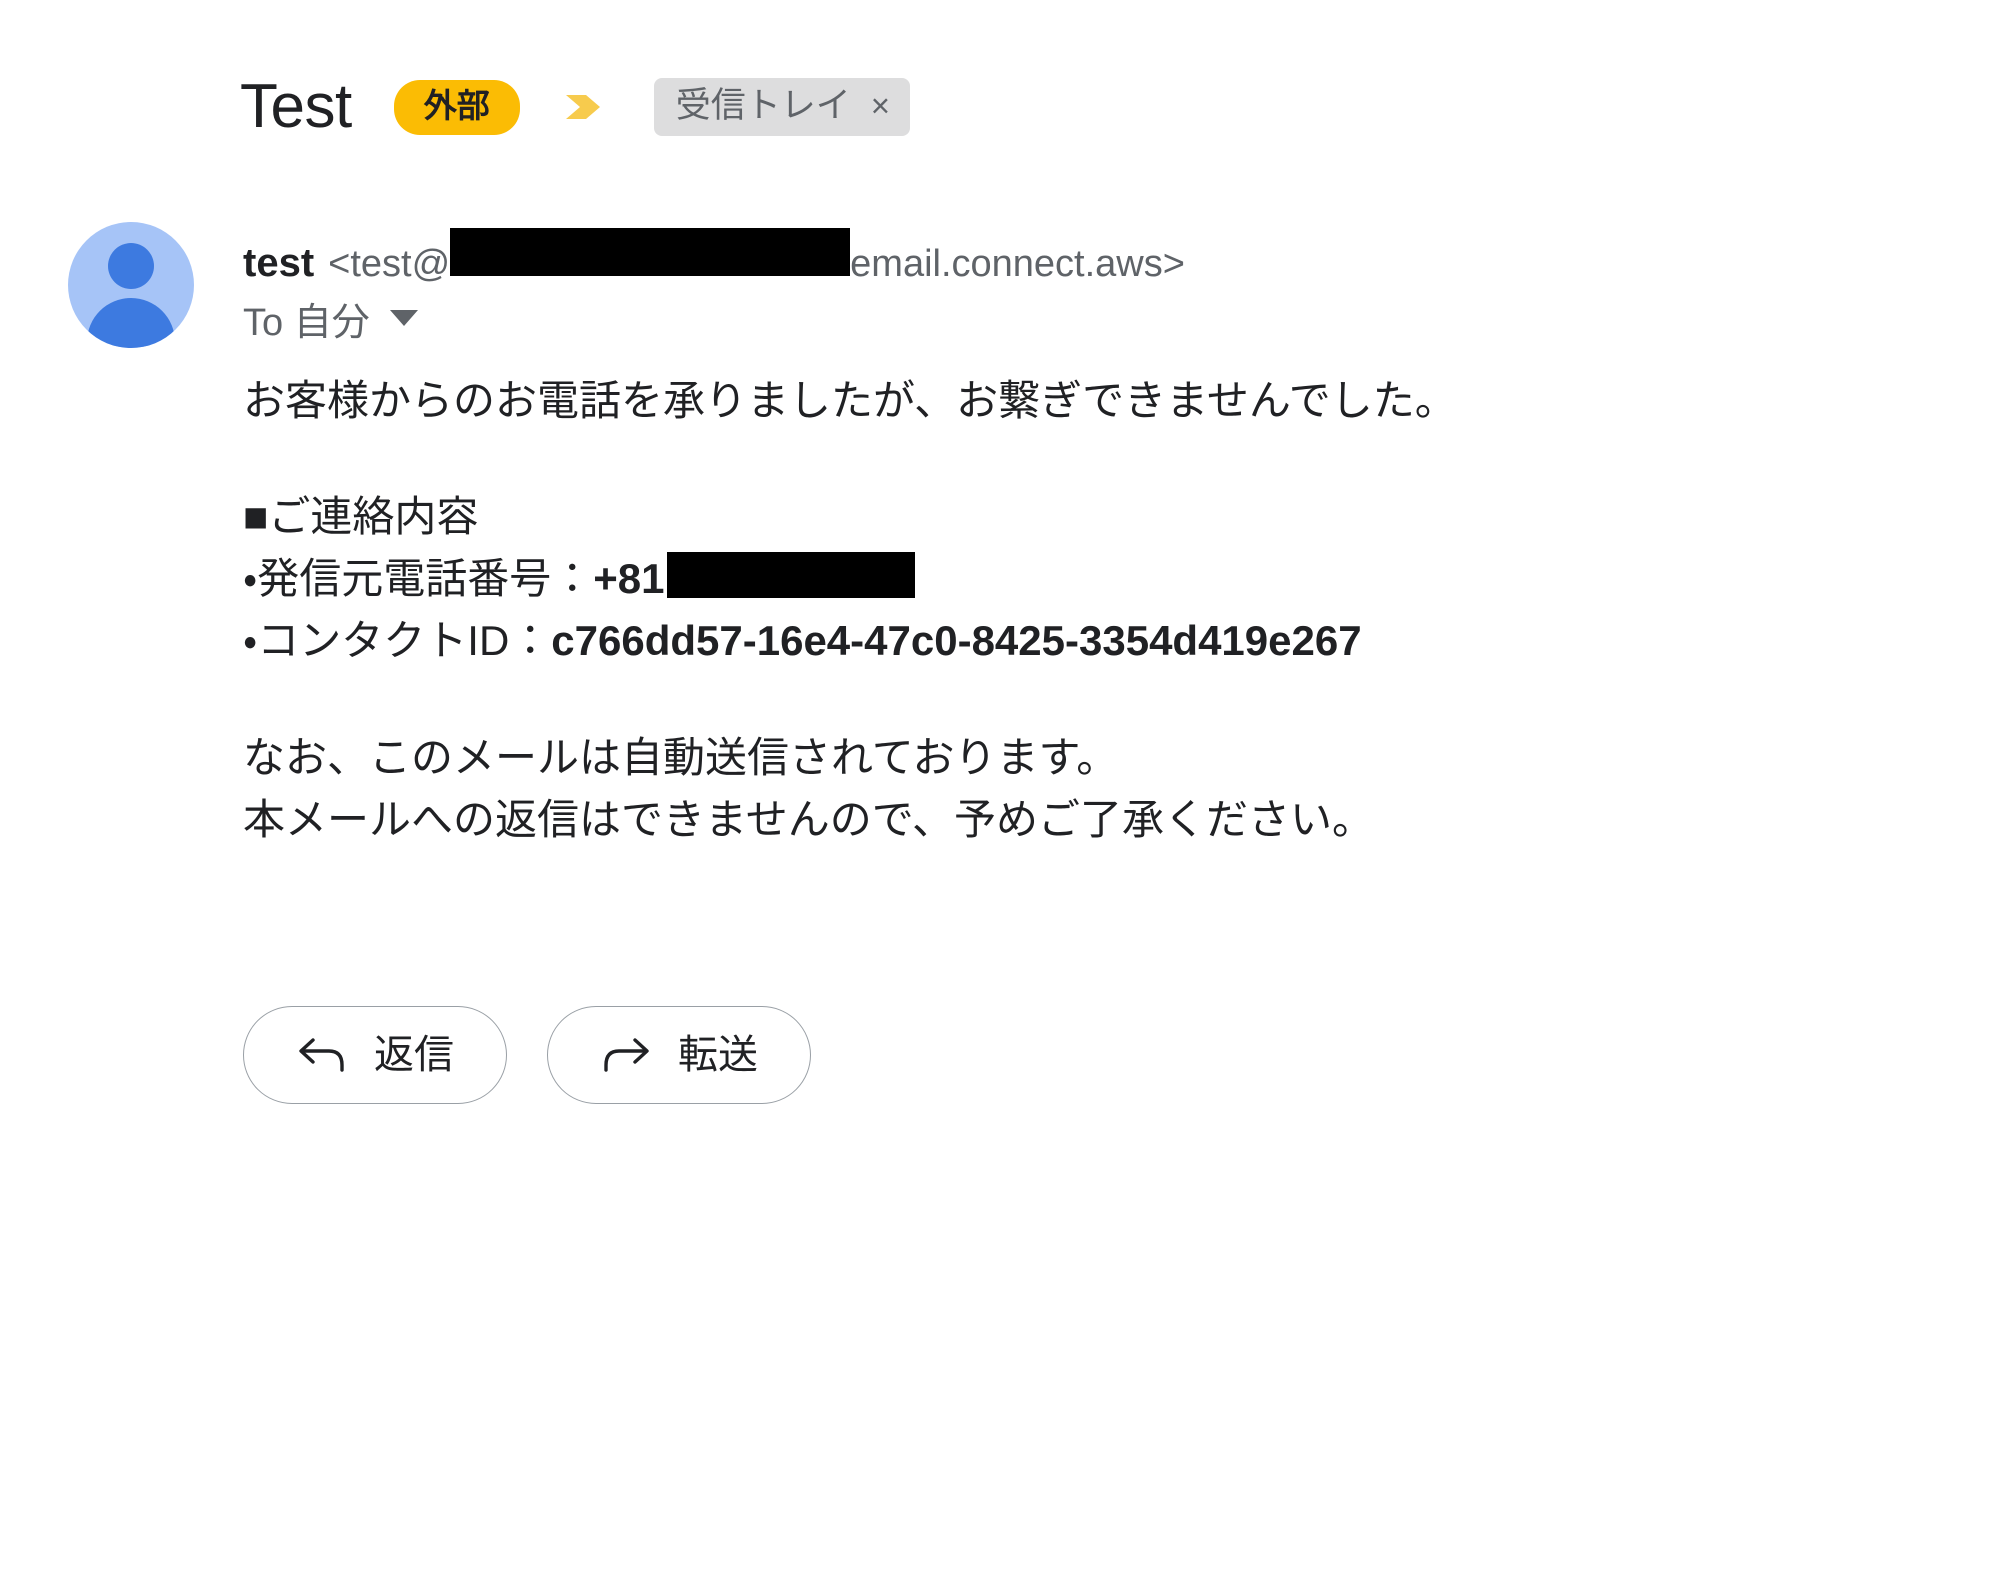 The height and width of the screenshot is (1577, 2000). I want to click on avatar-body, so click(131, 323).